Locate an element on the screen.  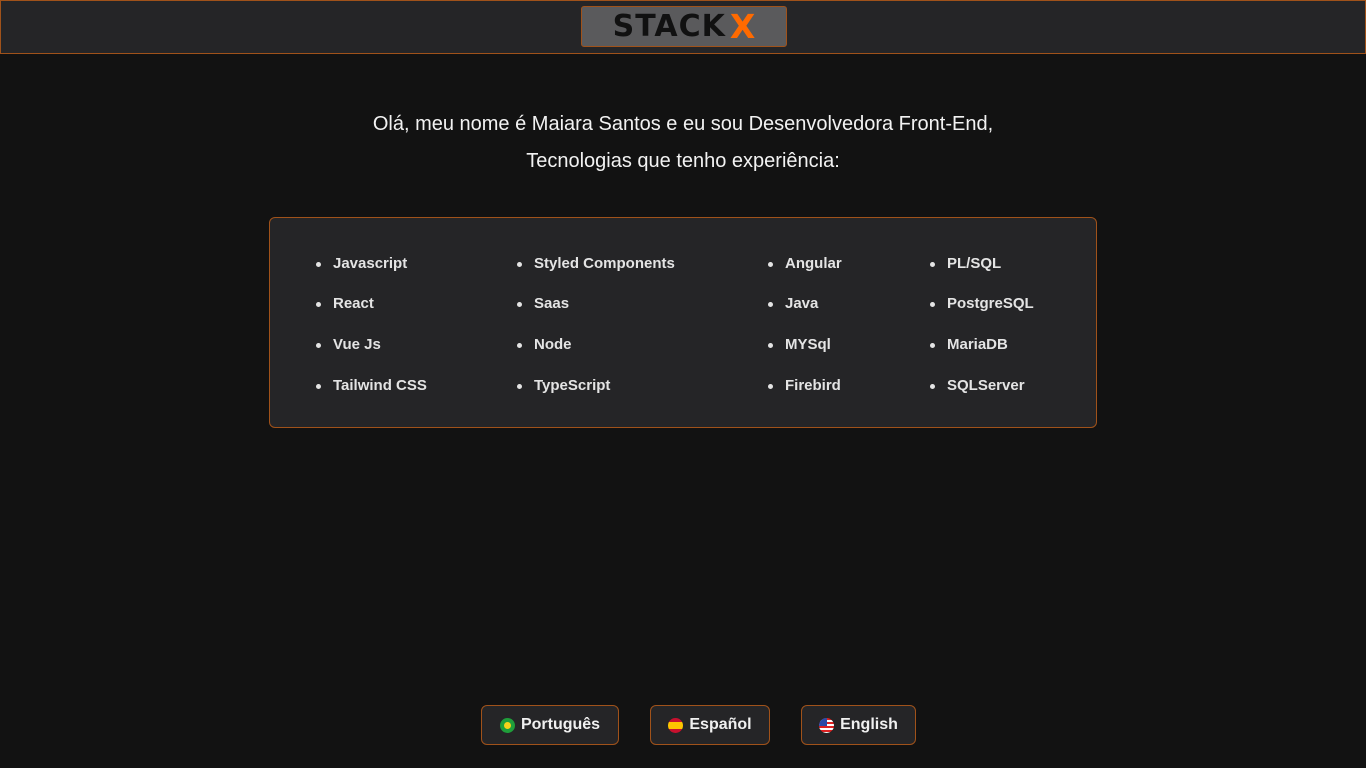
tech-item: Saas is located at coordinates (543, 304).